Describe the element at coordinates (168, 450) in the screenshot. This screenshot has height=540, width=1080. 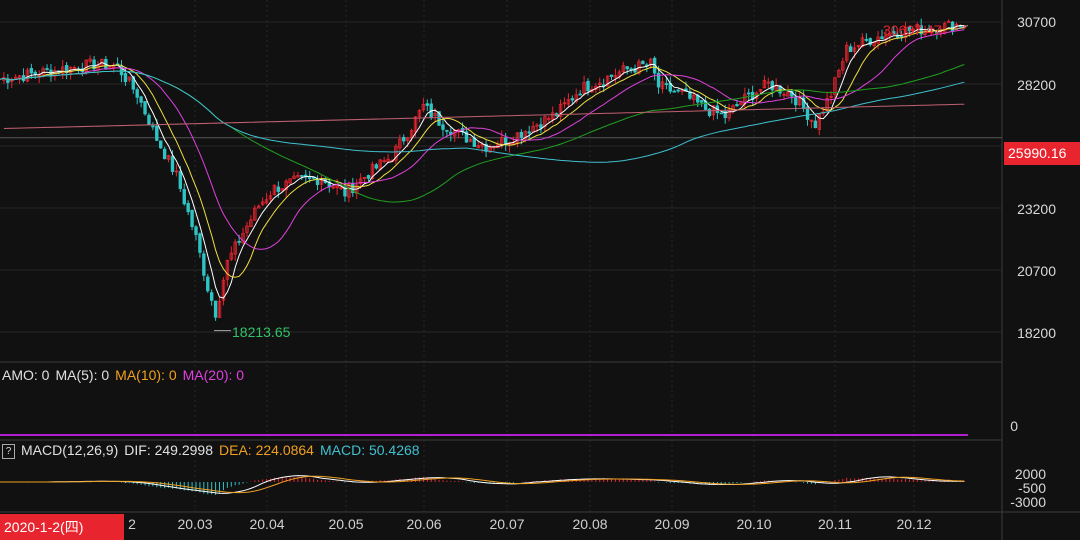
I see `macd-dif: DIF: 249.2998` at that location.